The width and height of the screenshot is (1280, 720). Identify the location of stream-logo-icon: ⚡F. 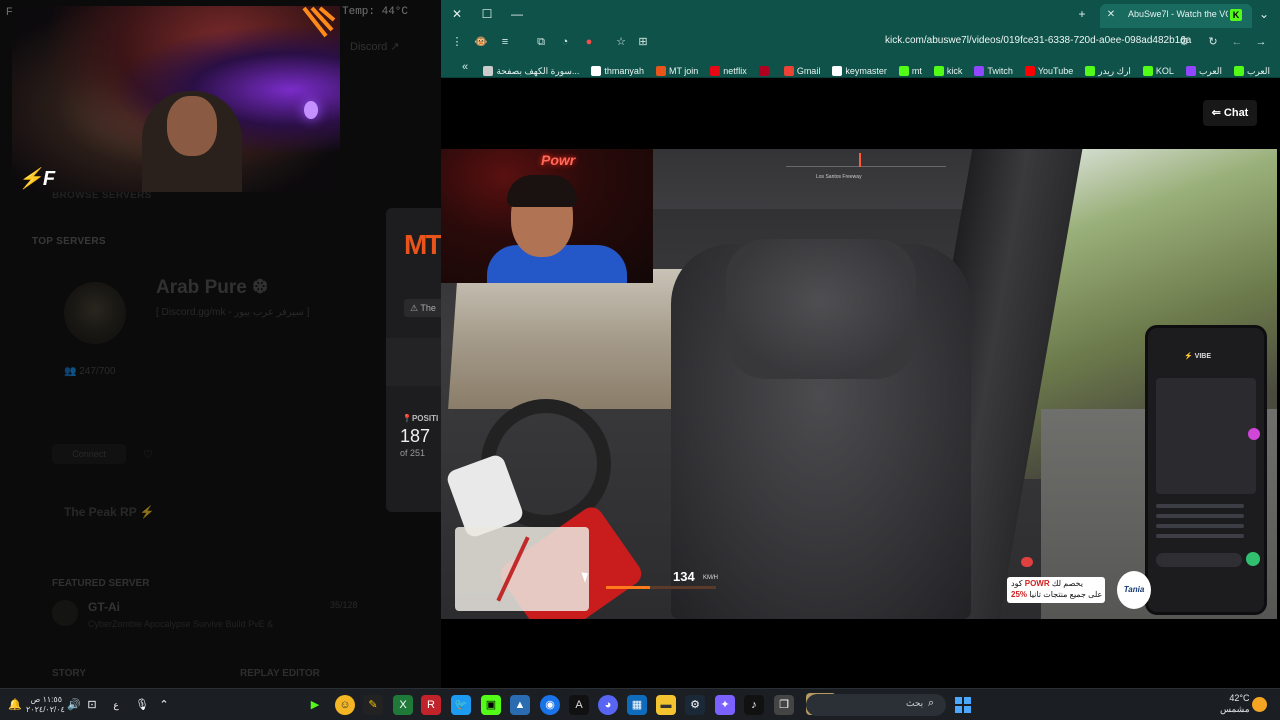
(37, 179).